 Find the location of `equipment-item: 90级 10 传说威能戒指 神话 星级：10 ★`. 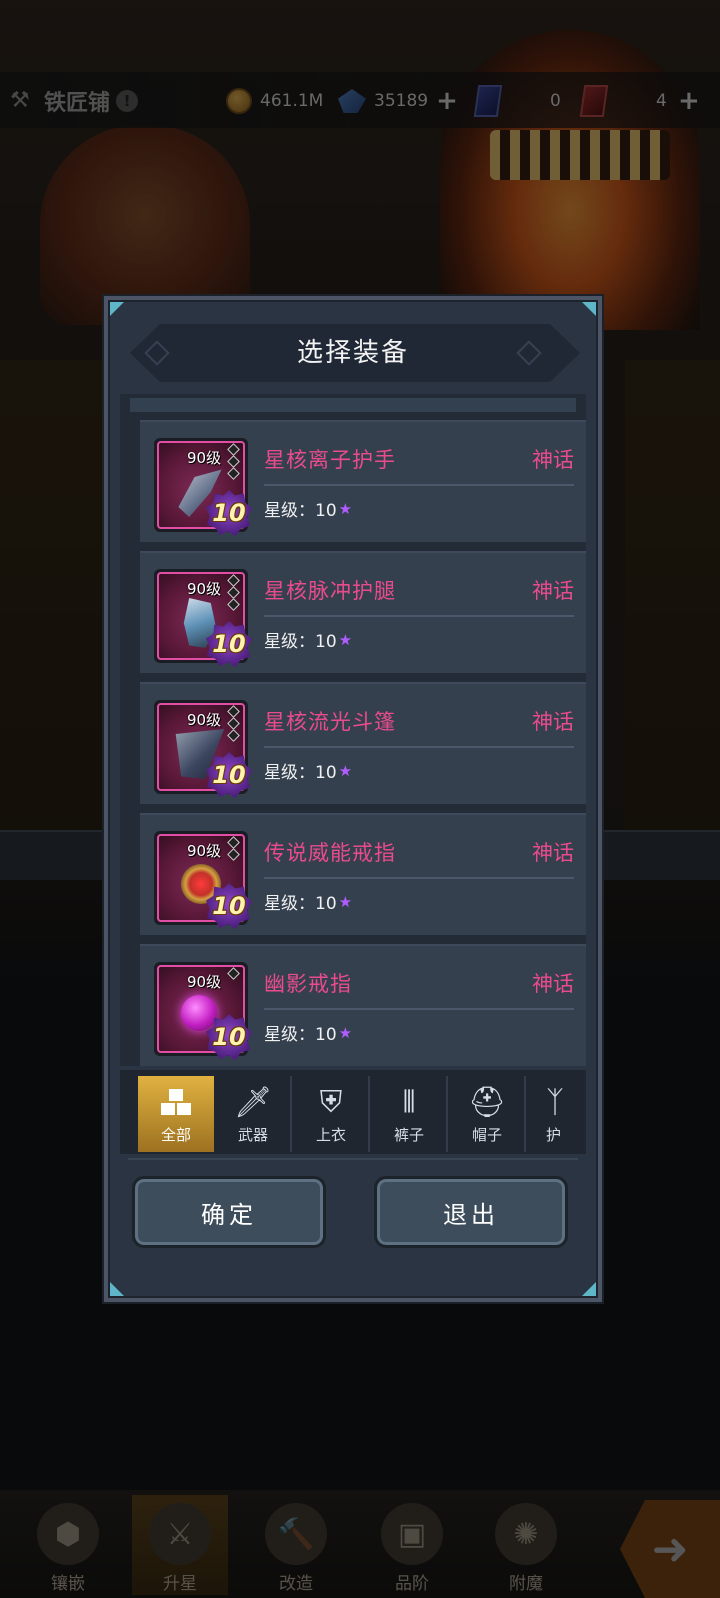

equipment-item: 90级 10 传说威能戒指 神话 星级：10 ★ is located at coordinates (363, 874).